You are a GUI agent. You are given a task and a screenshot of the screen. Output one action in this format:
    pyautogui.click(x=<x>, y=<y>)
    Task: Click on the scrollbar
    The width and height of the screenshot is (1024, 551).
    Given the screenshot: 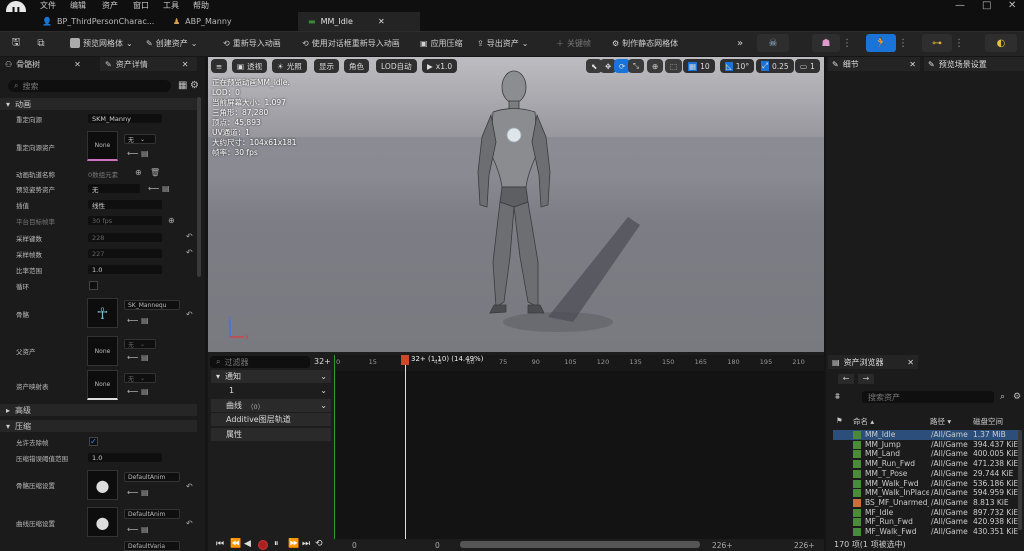 What is the action you would take?
    pyautogui.click(x=199, y=187)
    